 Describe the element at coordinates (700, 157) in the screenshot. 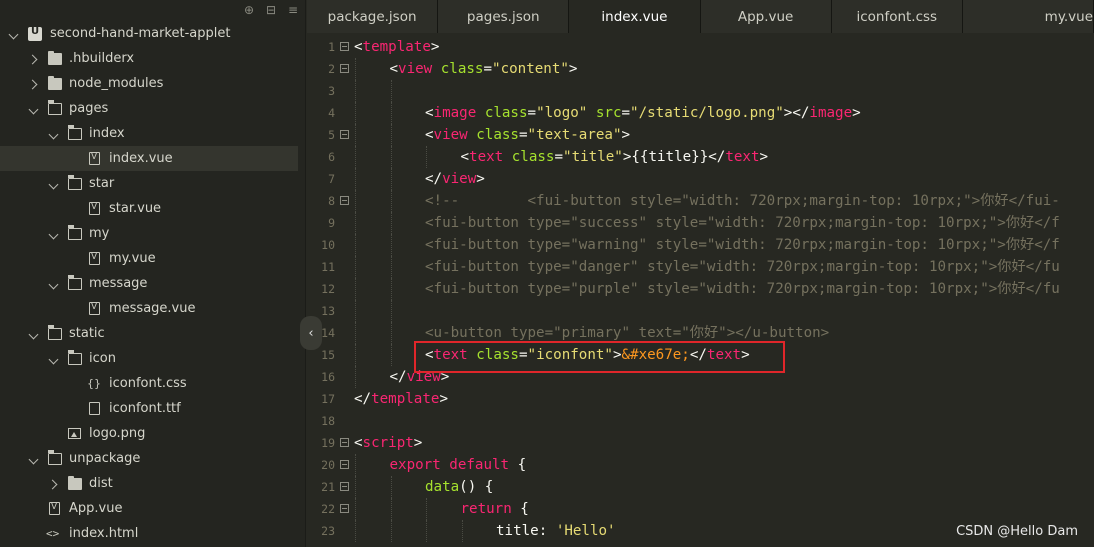

I see `code-line: 6 <text class="title">{{title}}</text>` at that location.